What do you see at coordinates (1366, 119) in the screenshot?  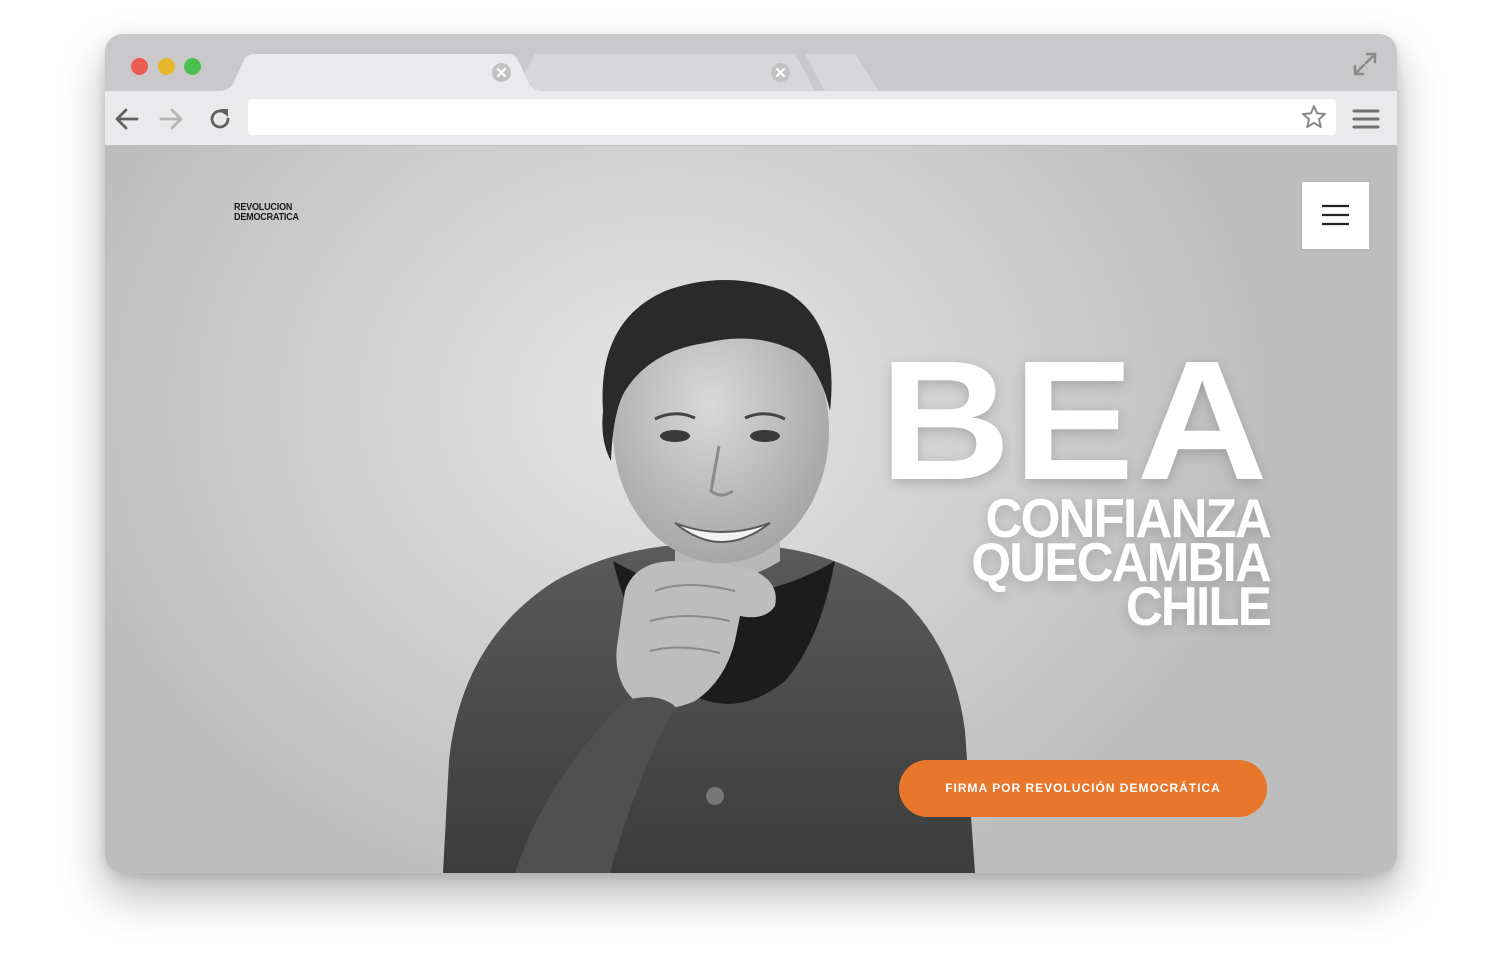 I see `browser-menu-icon` at bounding box center [1366, 119].